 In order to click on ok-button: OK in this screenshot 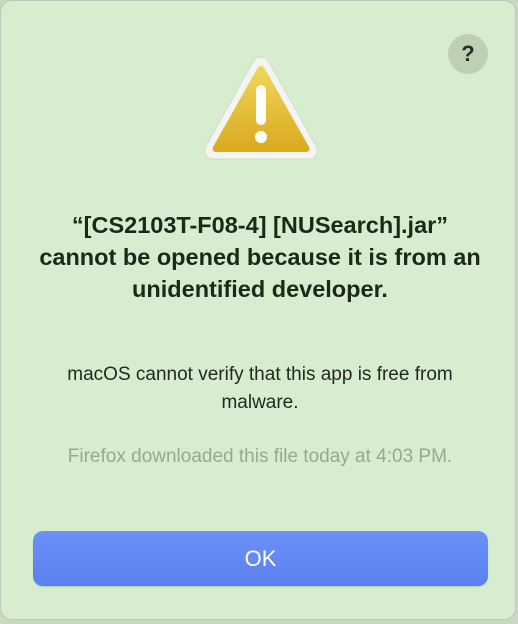, I will do `click(260, 558)`.